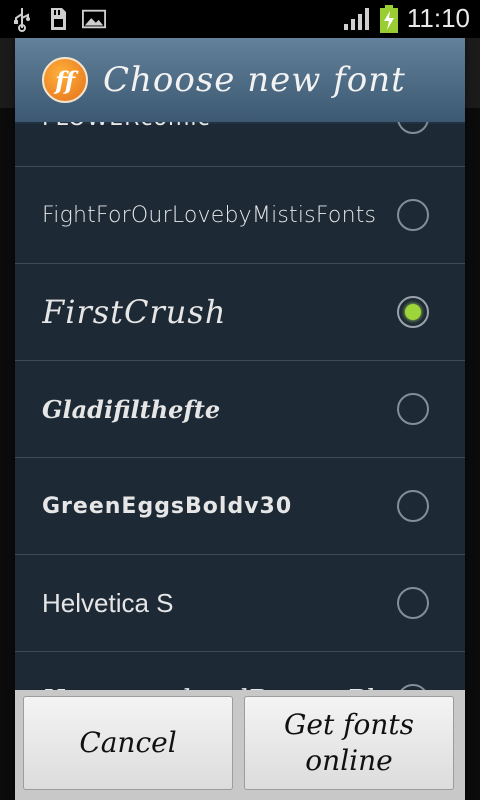 This screenshot has height=800, width=480. What do you see at coordinates (240, 311) in the screenshot?
I see `font-list-item: FirstCrush` at bounding box center [240, 311].